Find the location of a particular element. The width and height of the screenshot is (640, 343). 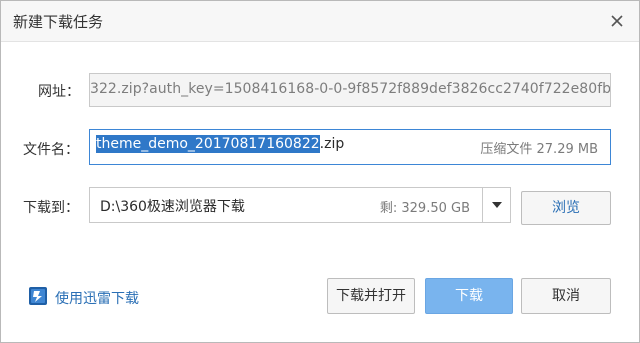

save-path-field: D:\360极速浏览器下载 剩: 329.50 GB is located at coordinates (286, 205).